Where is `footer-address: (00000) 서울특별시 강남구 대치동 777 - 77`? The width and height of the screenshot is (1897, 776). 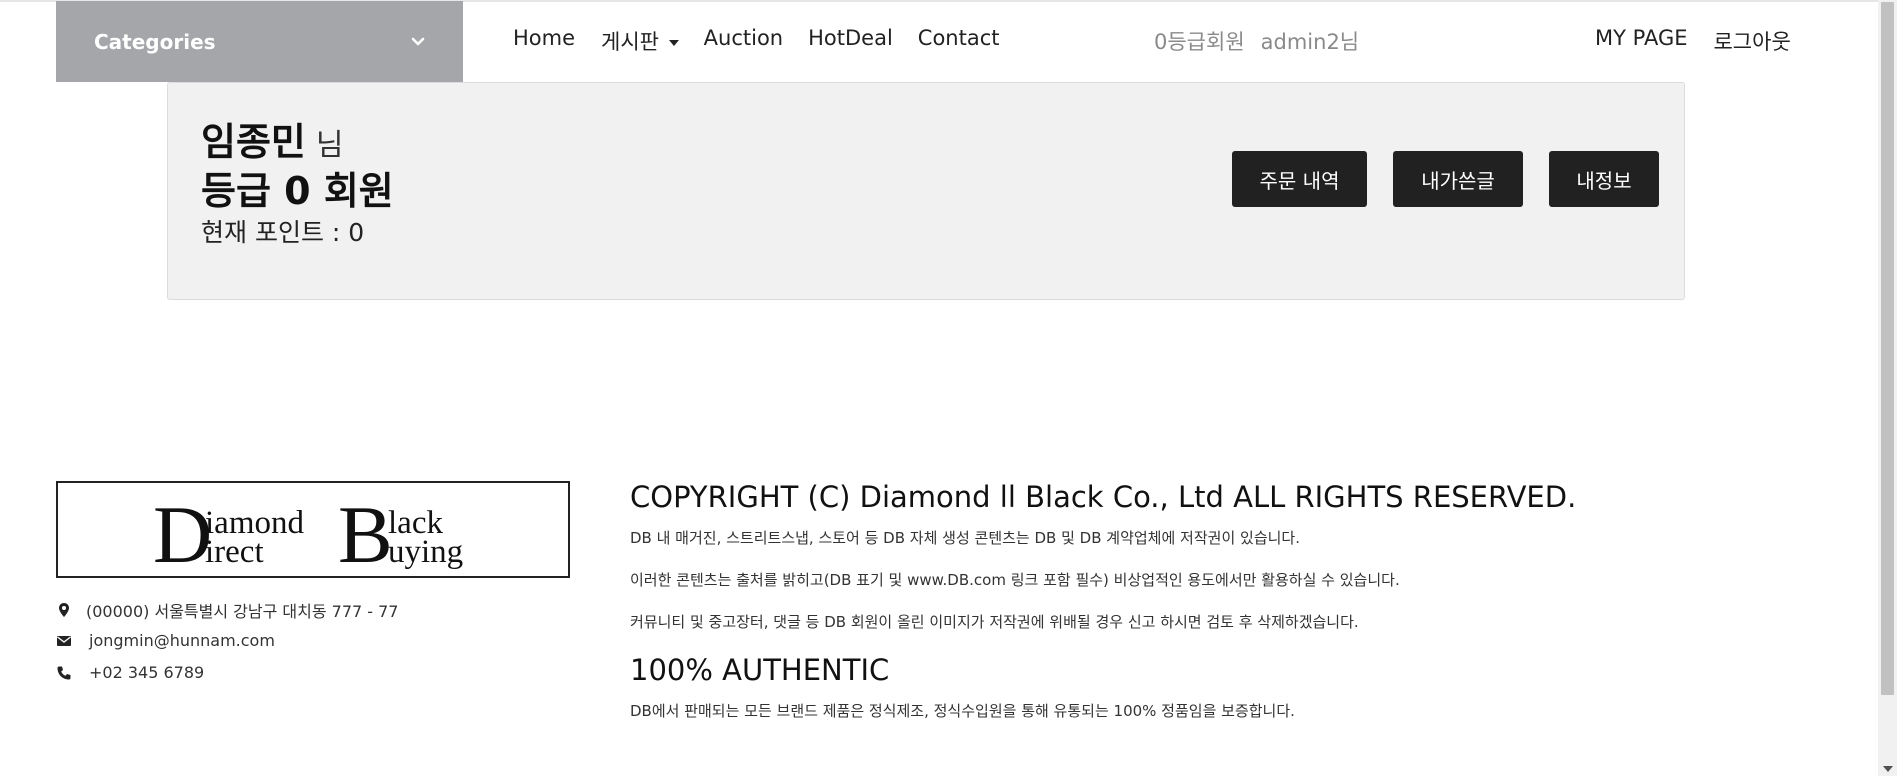 footer-address: (00000) 서울특별시 강남구 대치동 777 - 77 is located at coordinates (227, 610).